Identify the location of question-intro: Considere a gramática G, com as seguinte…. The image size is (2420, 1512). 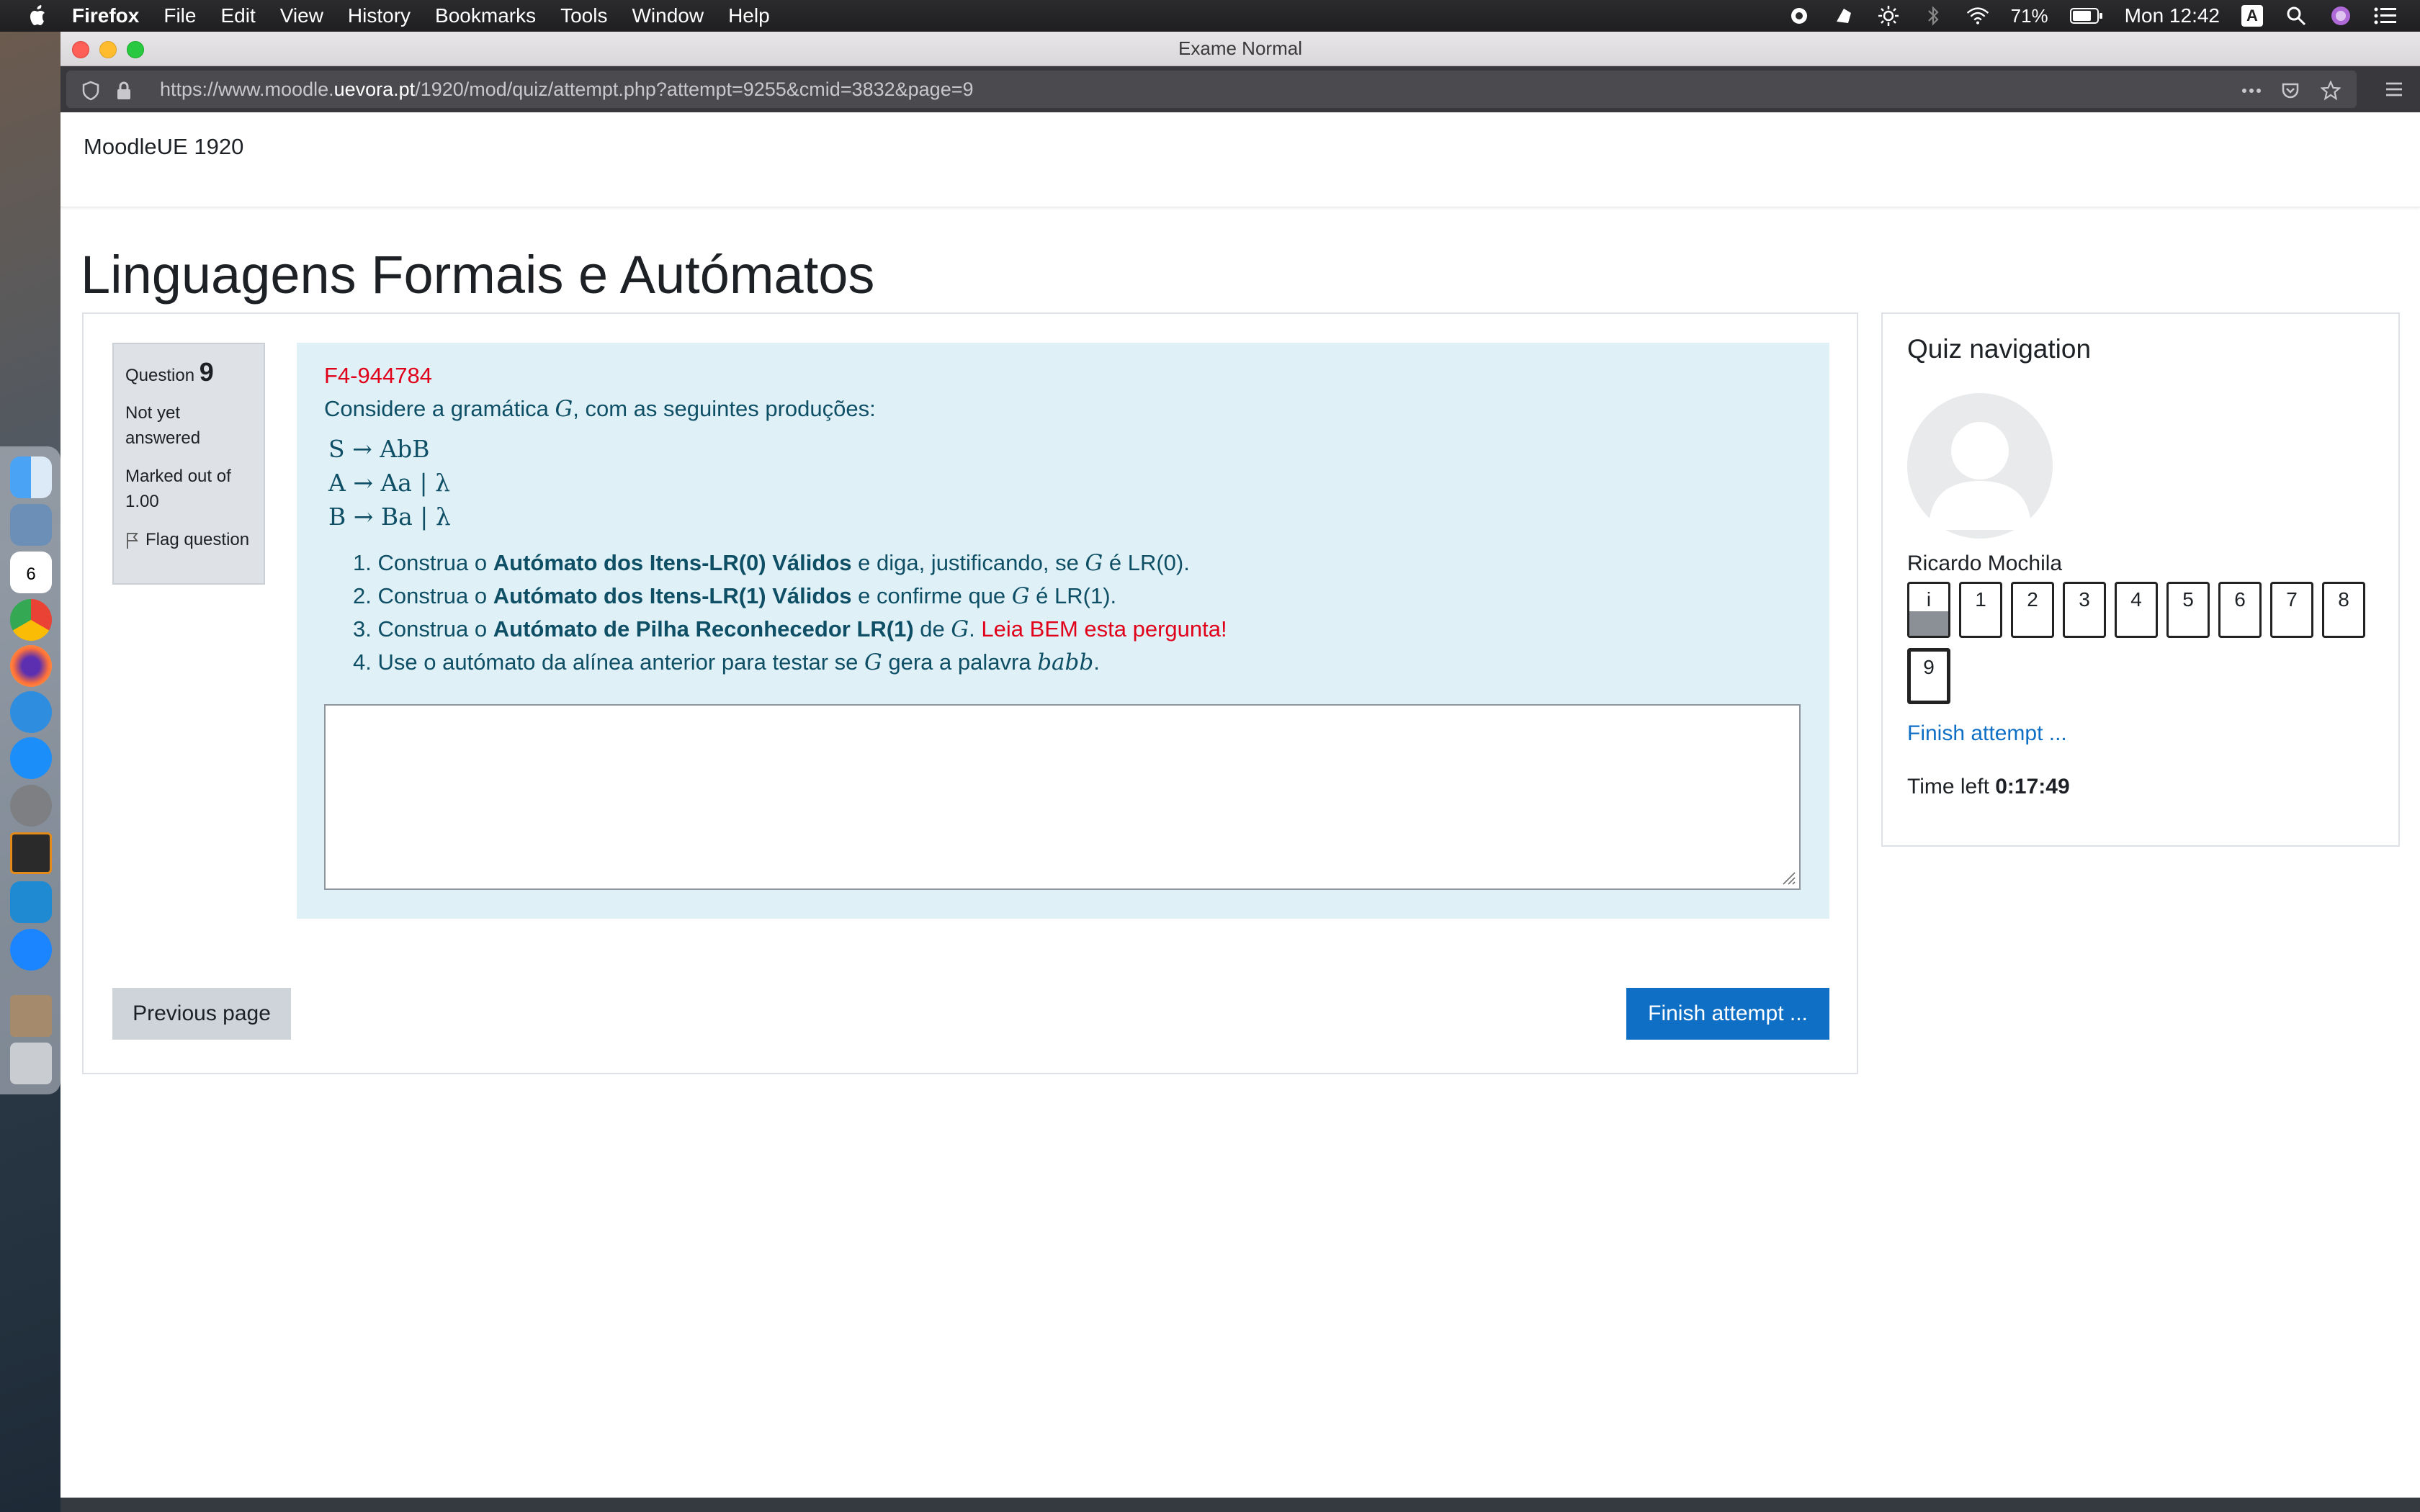
(1063, 409).